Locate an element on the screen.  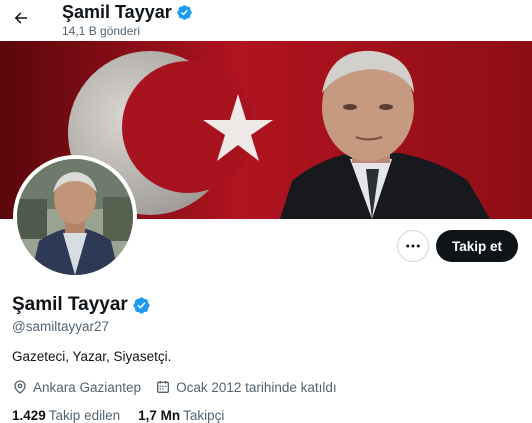
follow-button: Takip et is located at coordinates (477, 246).